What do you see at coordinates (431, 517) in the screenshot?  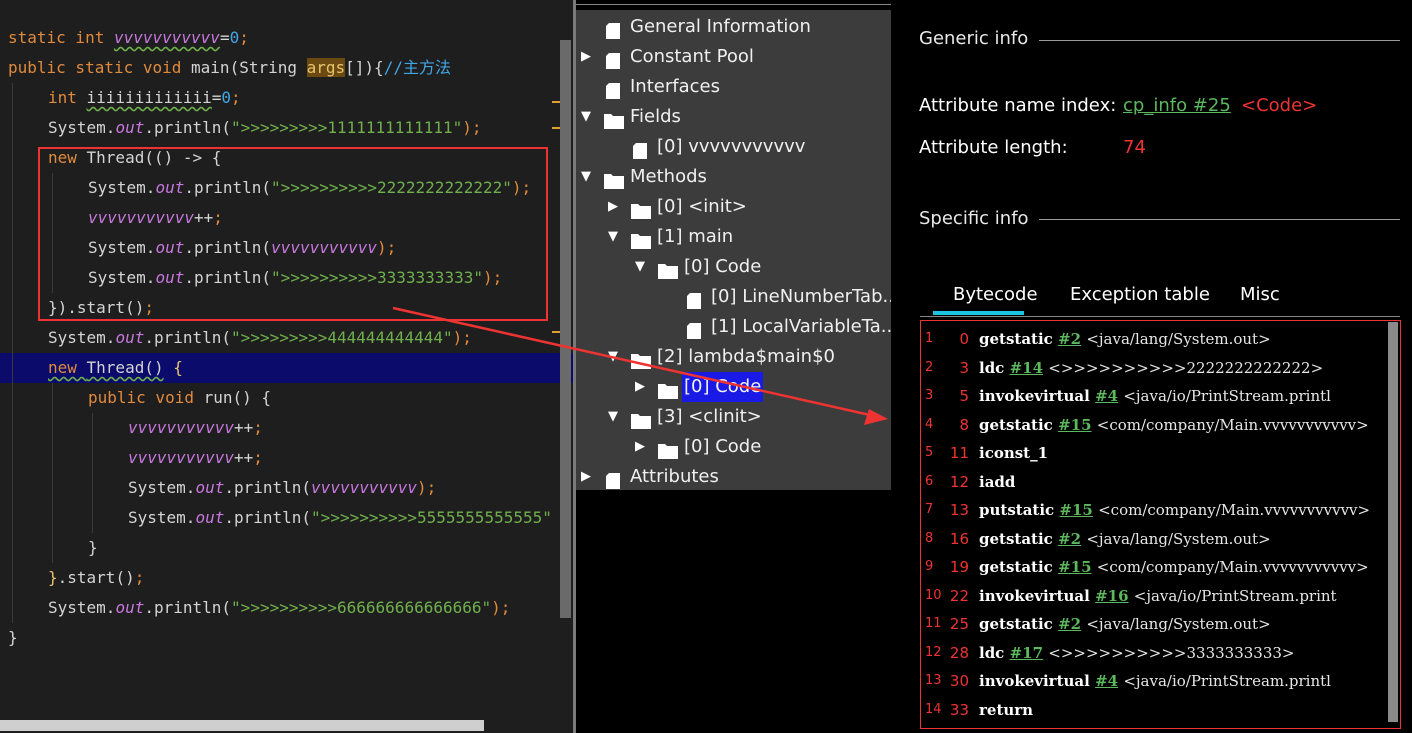 I see `code-token: ">>>>>>>>>>5555555555555"` at bounding box center [431, 517].